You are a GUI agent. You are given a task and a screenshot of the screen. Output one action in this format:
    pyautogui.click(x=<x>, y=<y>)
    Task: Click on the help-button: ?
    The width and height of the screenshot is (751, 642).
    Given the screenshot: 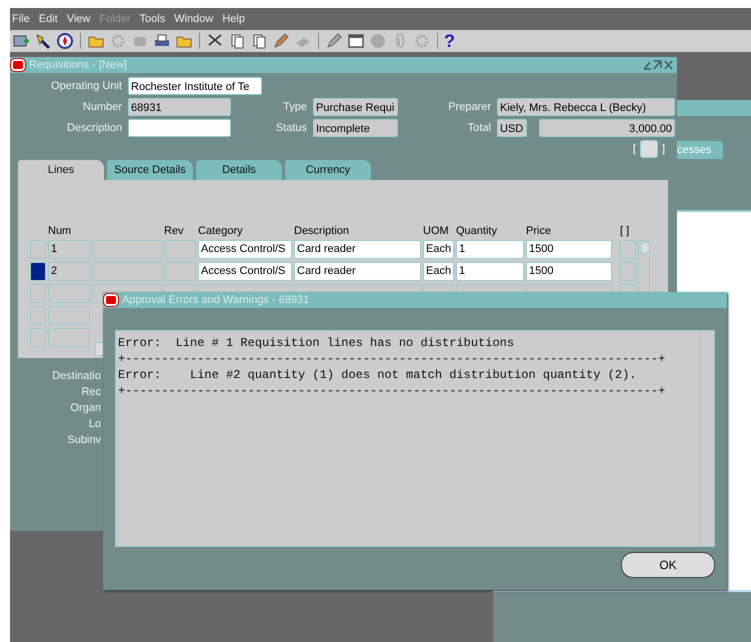 What is the action you would take?
    pyautogui.click(x=449, y=41)
    